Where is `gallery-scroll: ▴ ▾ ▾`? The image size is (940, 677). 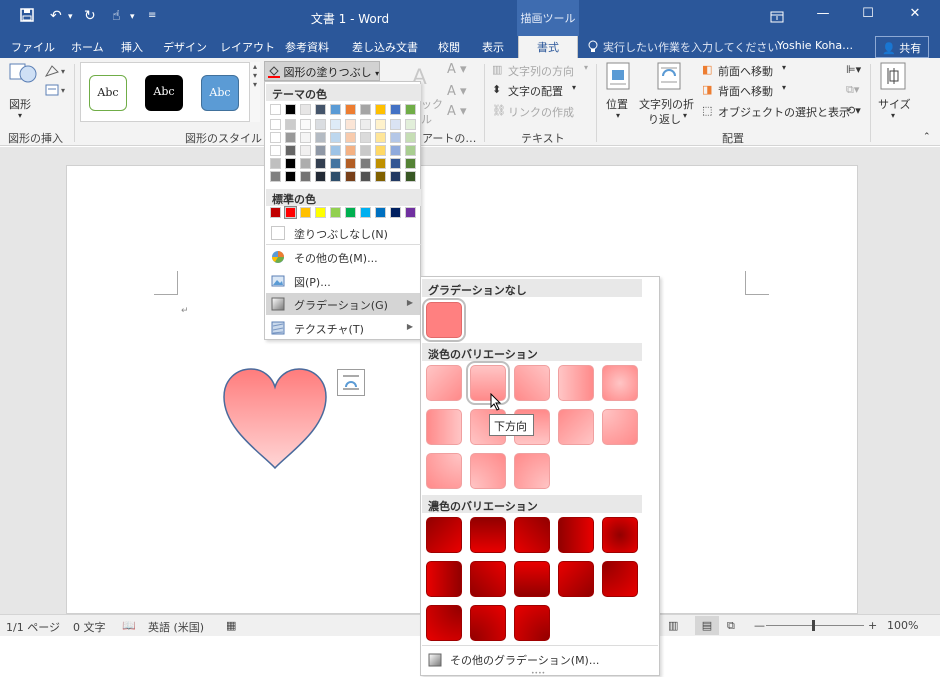
gallery-scroll: ▴ ▾ ▾ is located at coordinates (254, 92).